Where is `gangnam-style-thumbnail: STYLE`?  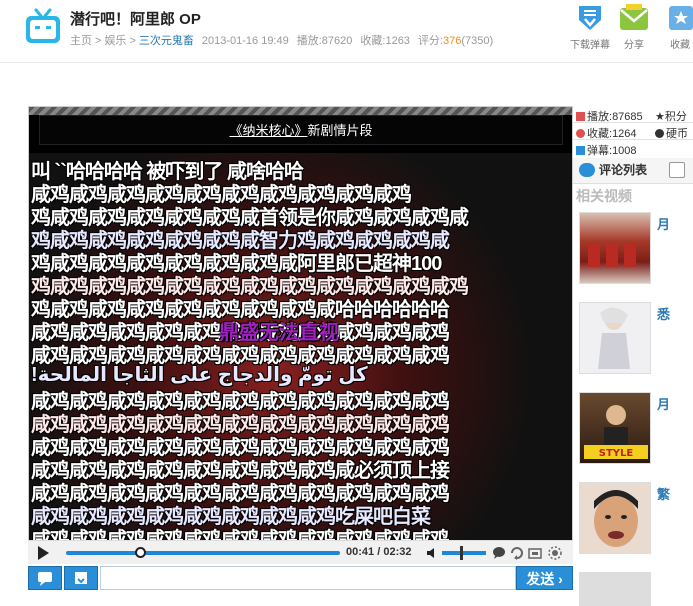 gangnam-style-thumbnail: STYLE is located at coordinates (616, 432).